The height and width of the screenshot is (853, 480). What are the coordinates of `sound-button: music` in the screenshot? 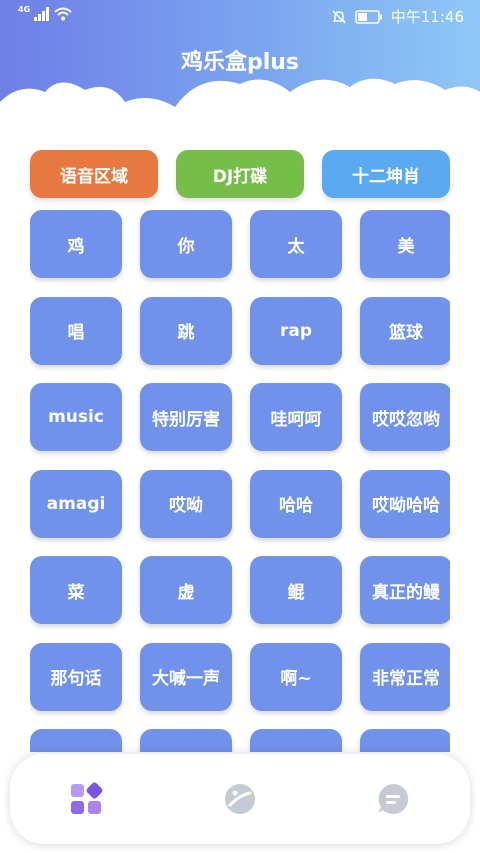 It's located at (76, 417).